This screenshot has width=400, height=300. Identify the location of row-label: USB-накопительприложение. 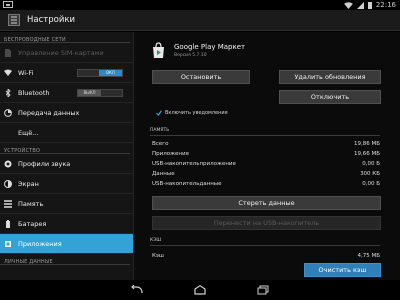
(194, 163).